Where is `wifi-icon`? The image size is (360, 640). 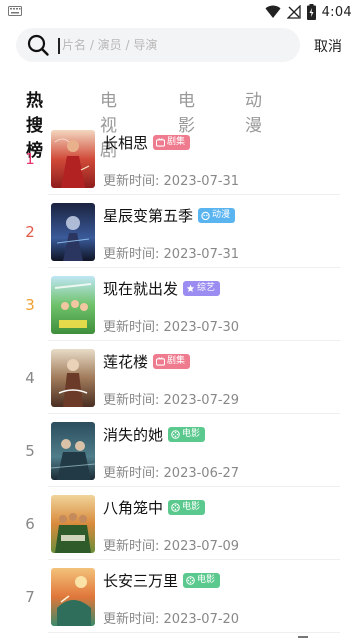
wifi-icon is located at coordinates (273, 11).